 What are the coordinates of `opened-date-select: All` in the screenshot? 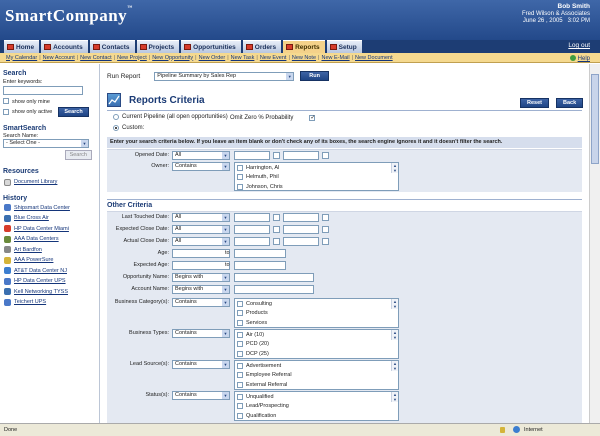 It's located at (201, 155).